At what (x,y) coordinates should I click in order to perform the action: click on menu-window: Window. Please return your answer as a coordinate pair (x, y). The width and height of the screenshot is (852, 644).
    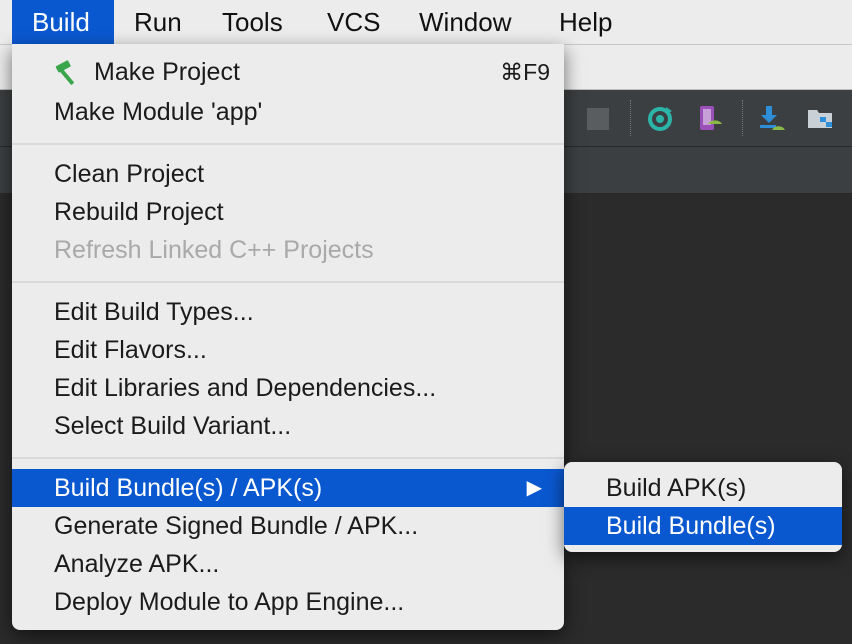
    Looking at the image, I should click on (465, 22).